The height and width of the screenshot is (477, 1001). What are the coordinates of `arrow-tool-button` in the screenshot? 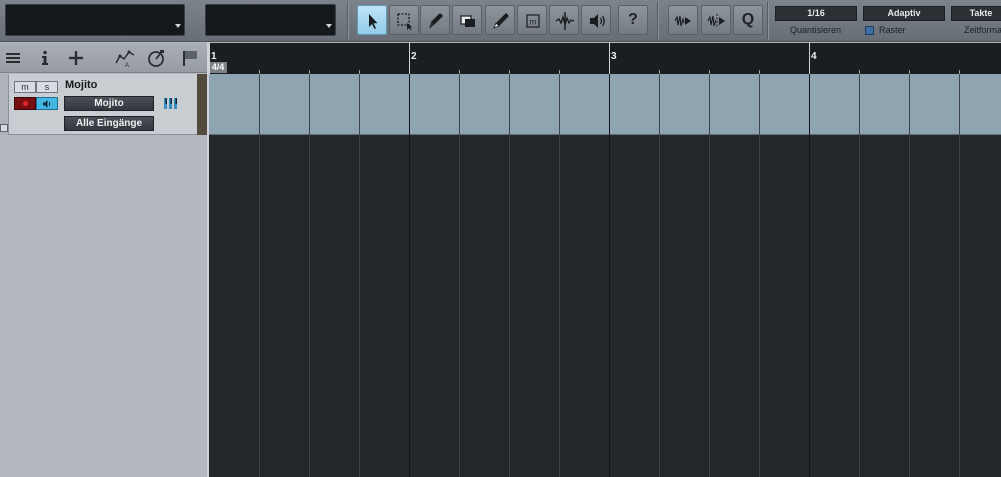 It's located at (372, 20).